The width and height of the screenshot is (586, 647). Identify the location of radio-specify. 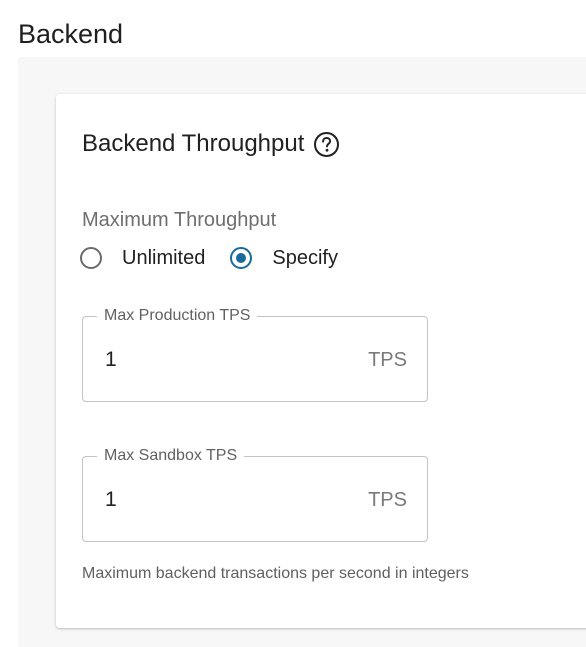
(241, 258).